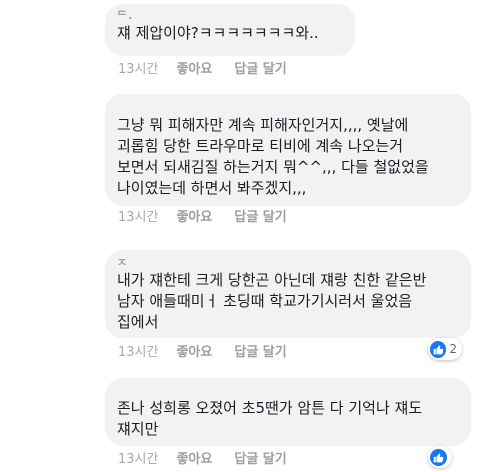  What do you see at coordinates (138, 322) in the screenshot?
I see `comment-text: 집에서` at bounding box center [138, 322].